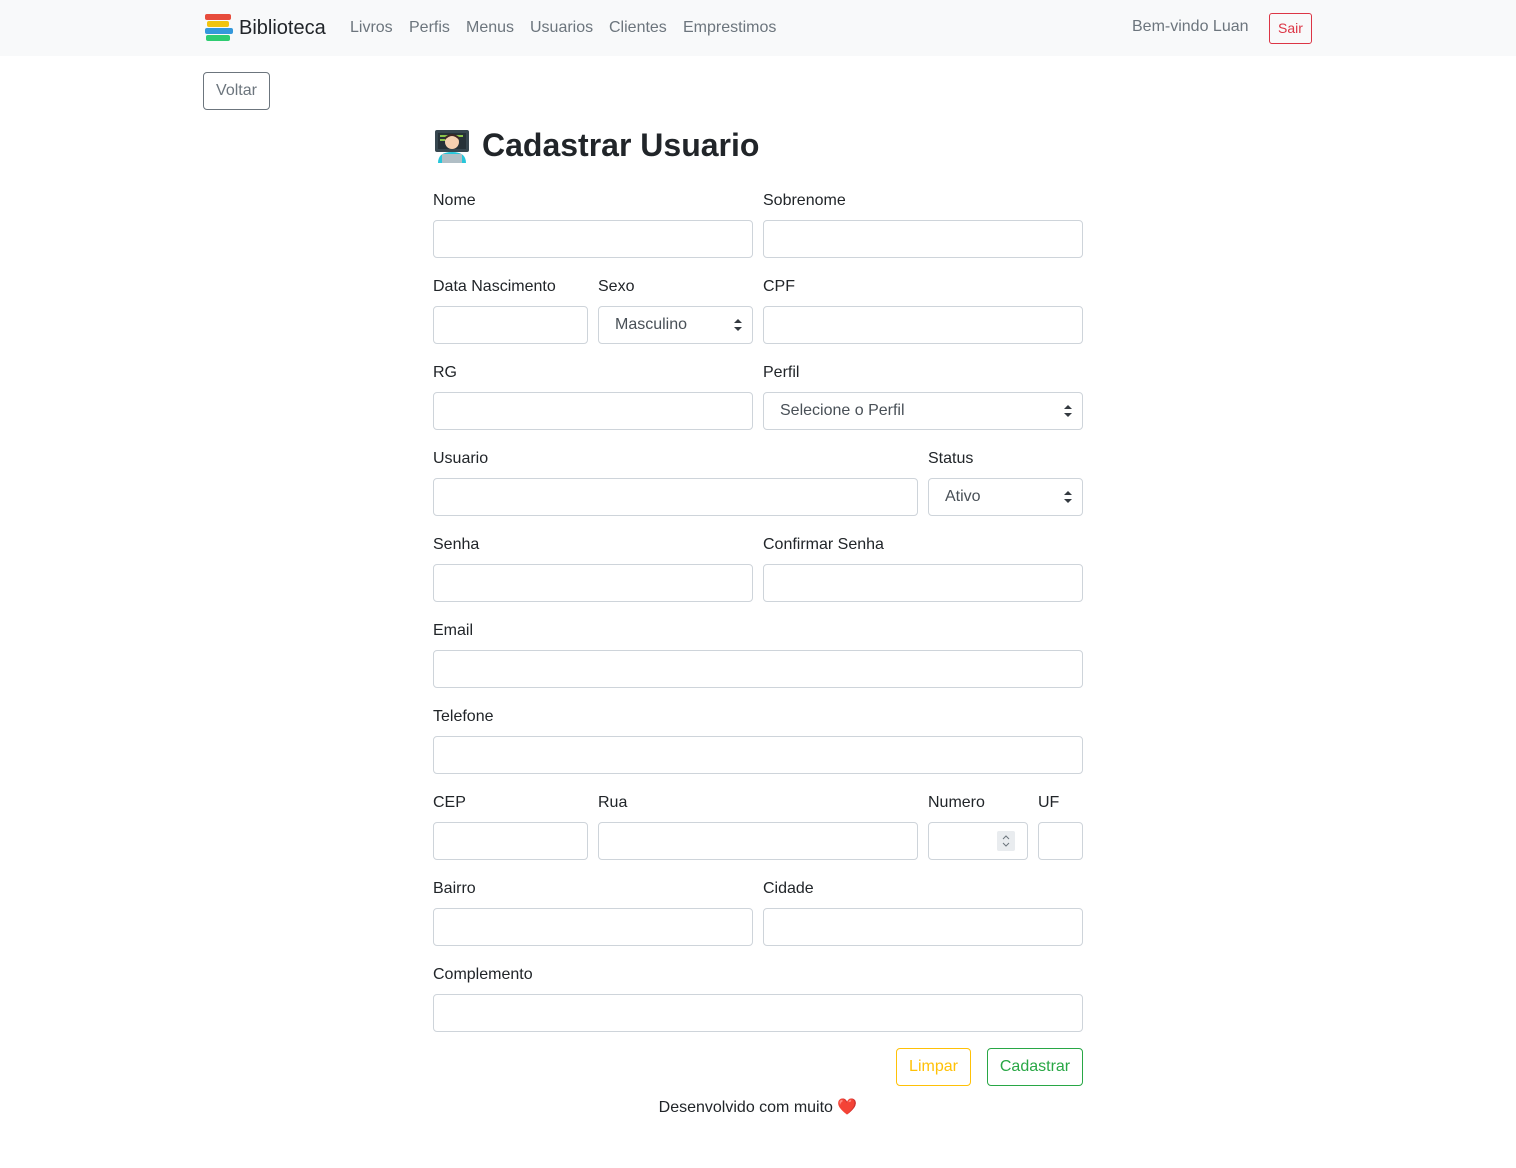  I want to click on submit-button: Cadastrar, so click(1035, 1067).